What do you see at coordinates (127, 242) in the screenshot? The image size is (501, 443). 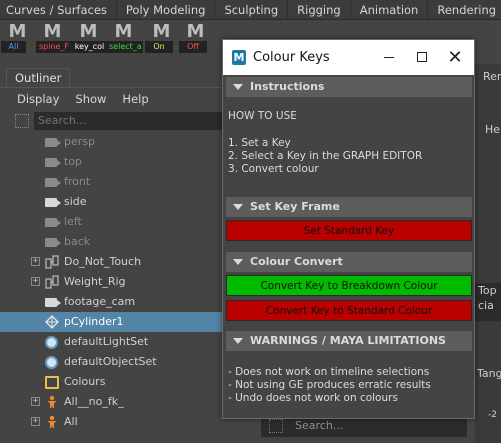 I see `list-item-back: back` at bounding box center [127, 242].